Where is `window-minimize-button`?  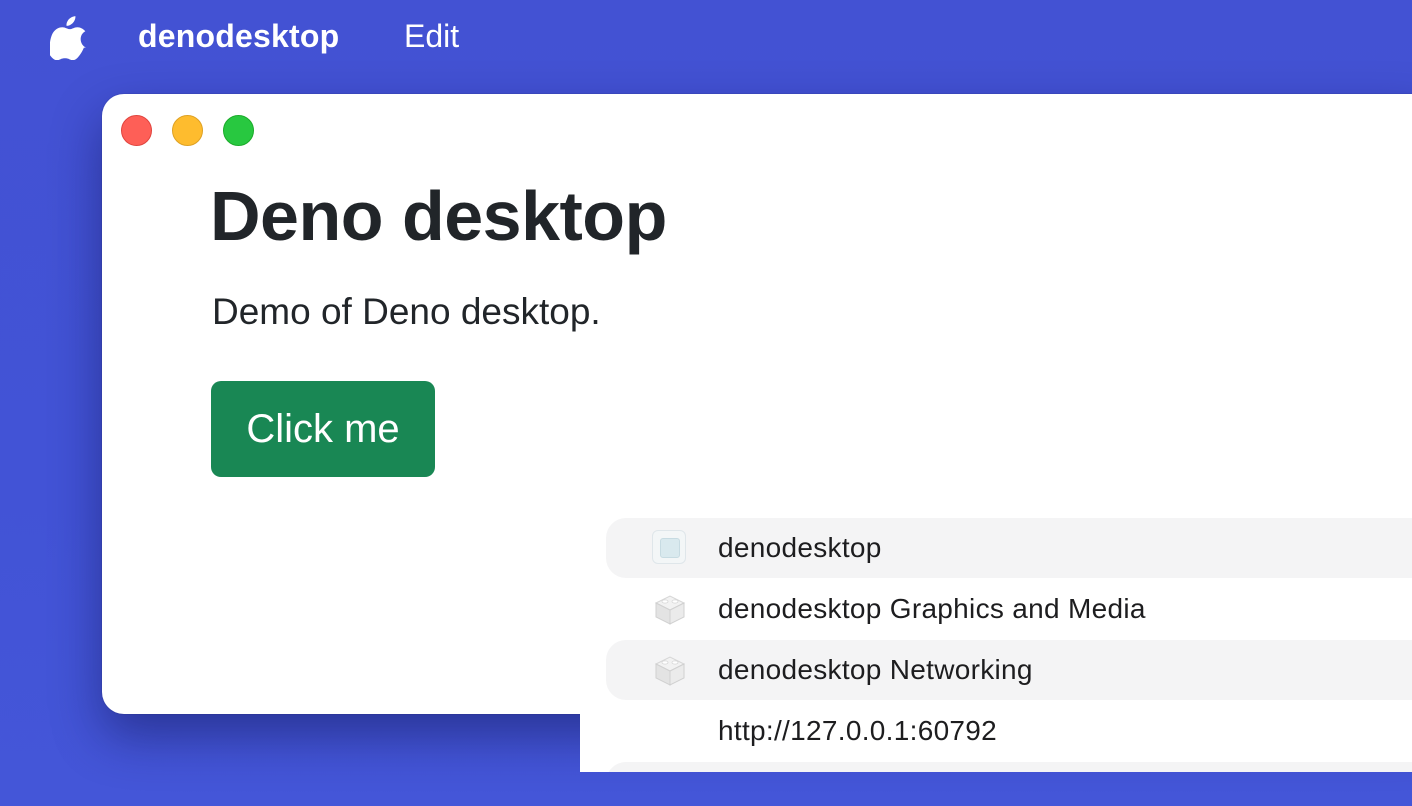
window-minimize-button is located at coordinates (187, 130).